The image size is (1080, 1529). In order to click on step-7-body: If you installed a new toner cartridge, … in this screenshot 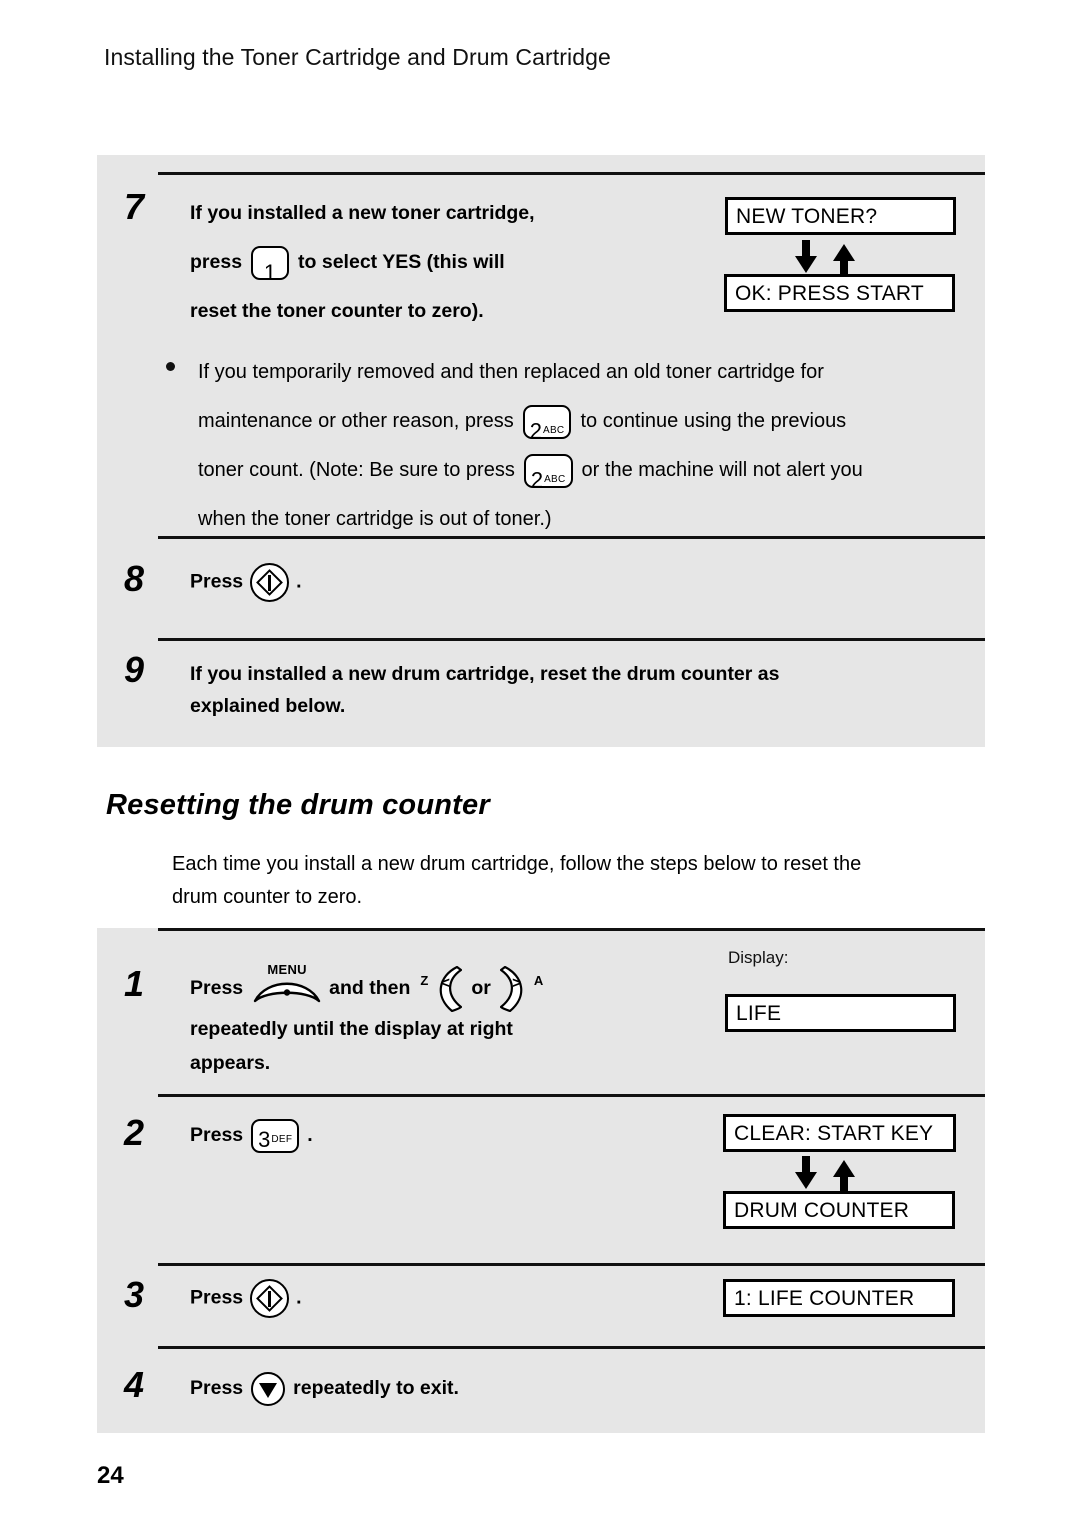, I will do `click(362, 262)`.